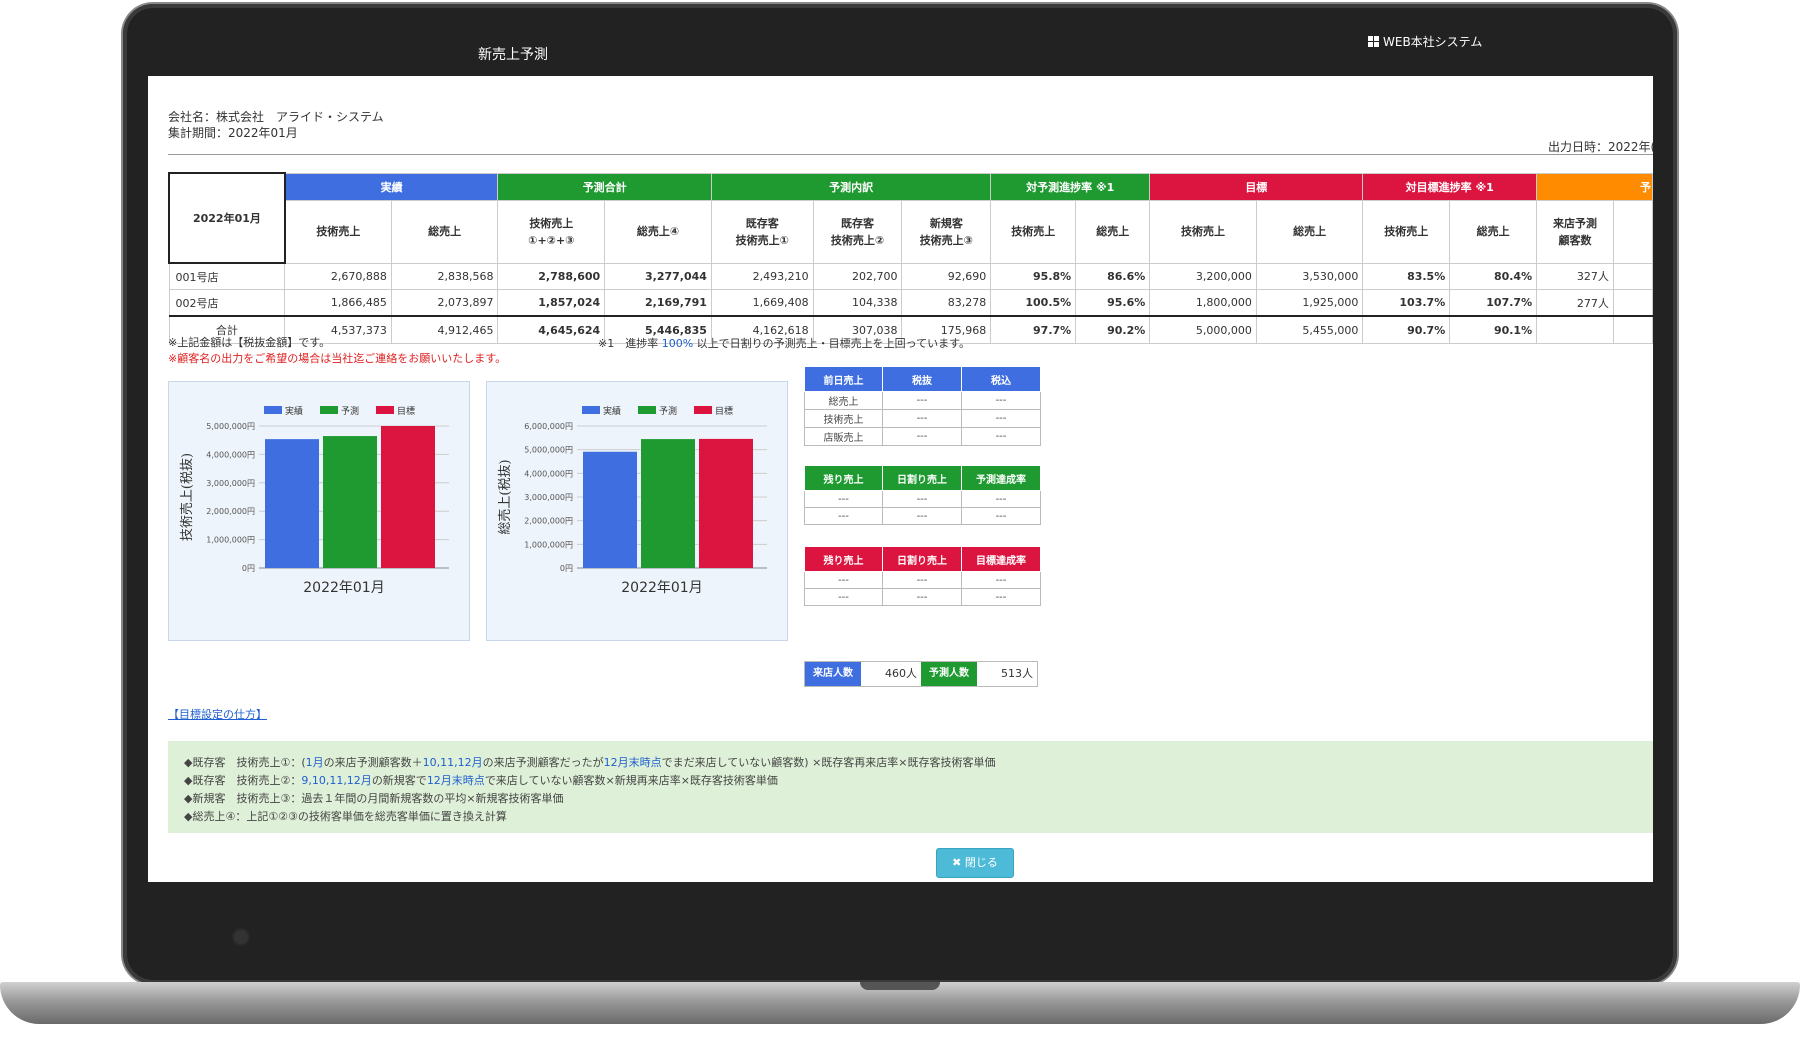  I want to click on remaining-target-table: 残り売上 日割り売上 目標達成率 --- --- --- --- --- ---, so click(922, 576).